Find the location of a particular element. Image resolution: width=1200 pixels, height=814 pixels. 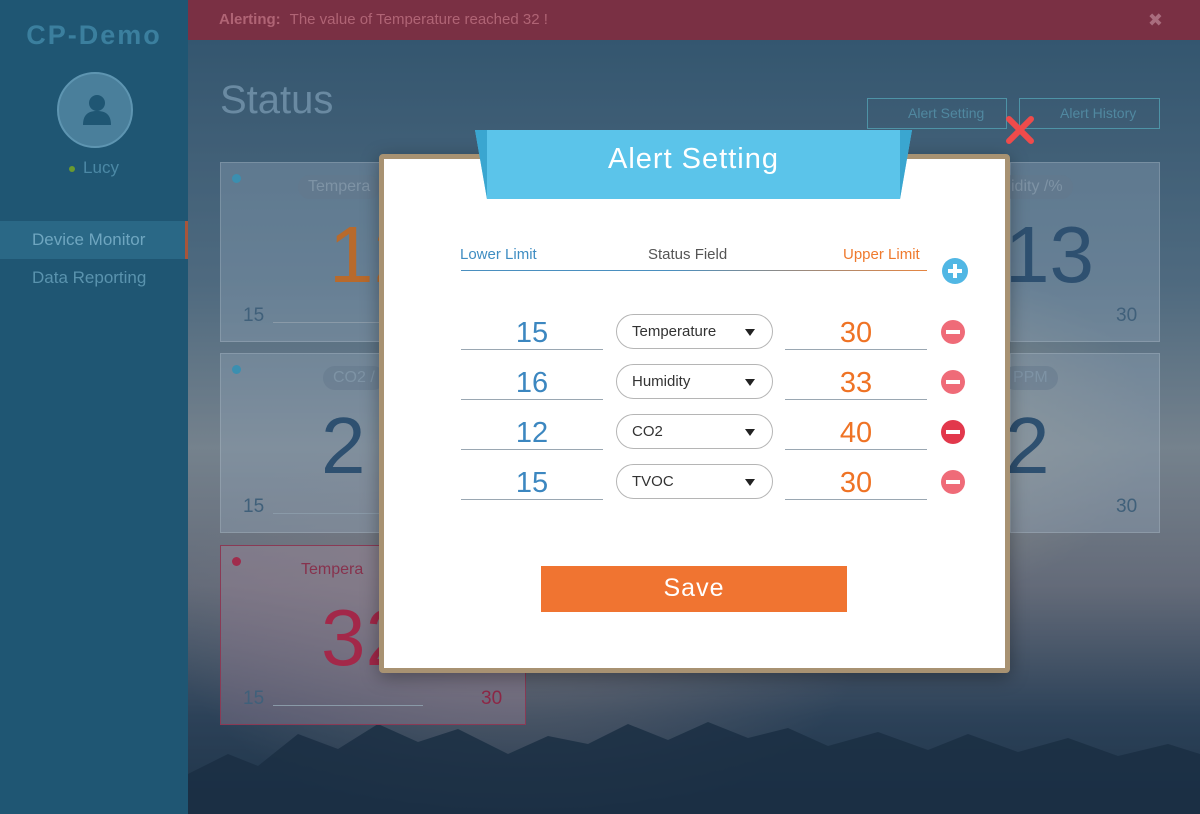

limit-row: 16 Humidity 33 is located at coordinates (600, 384).